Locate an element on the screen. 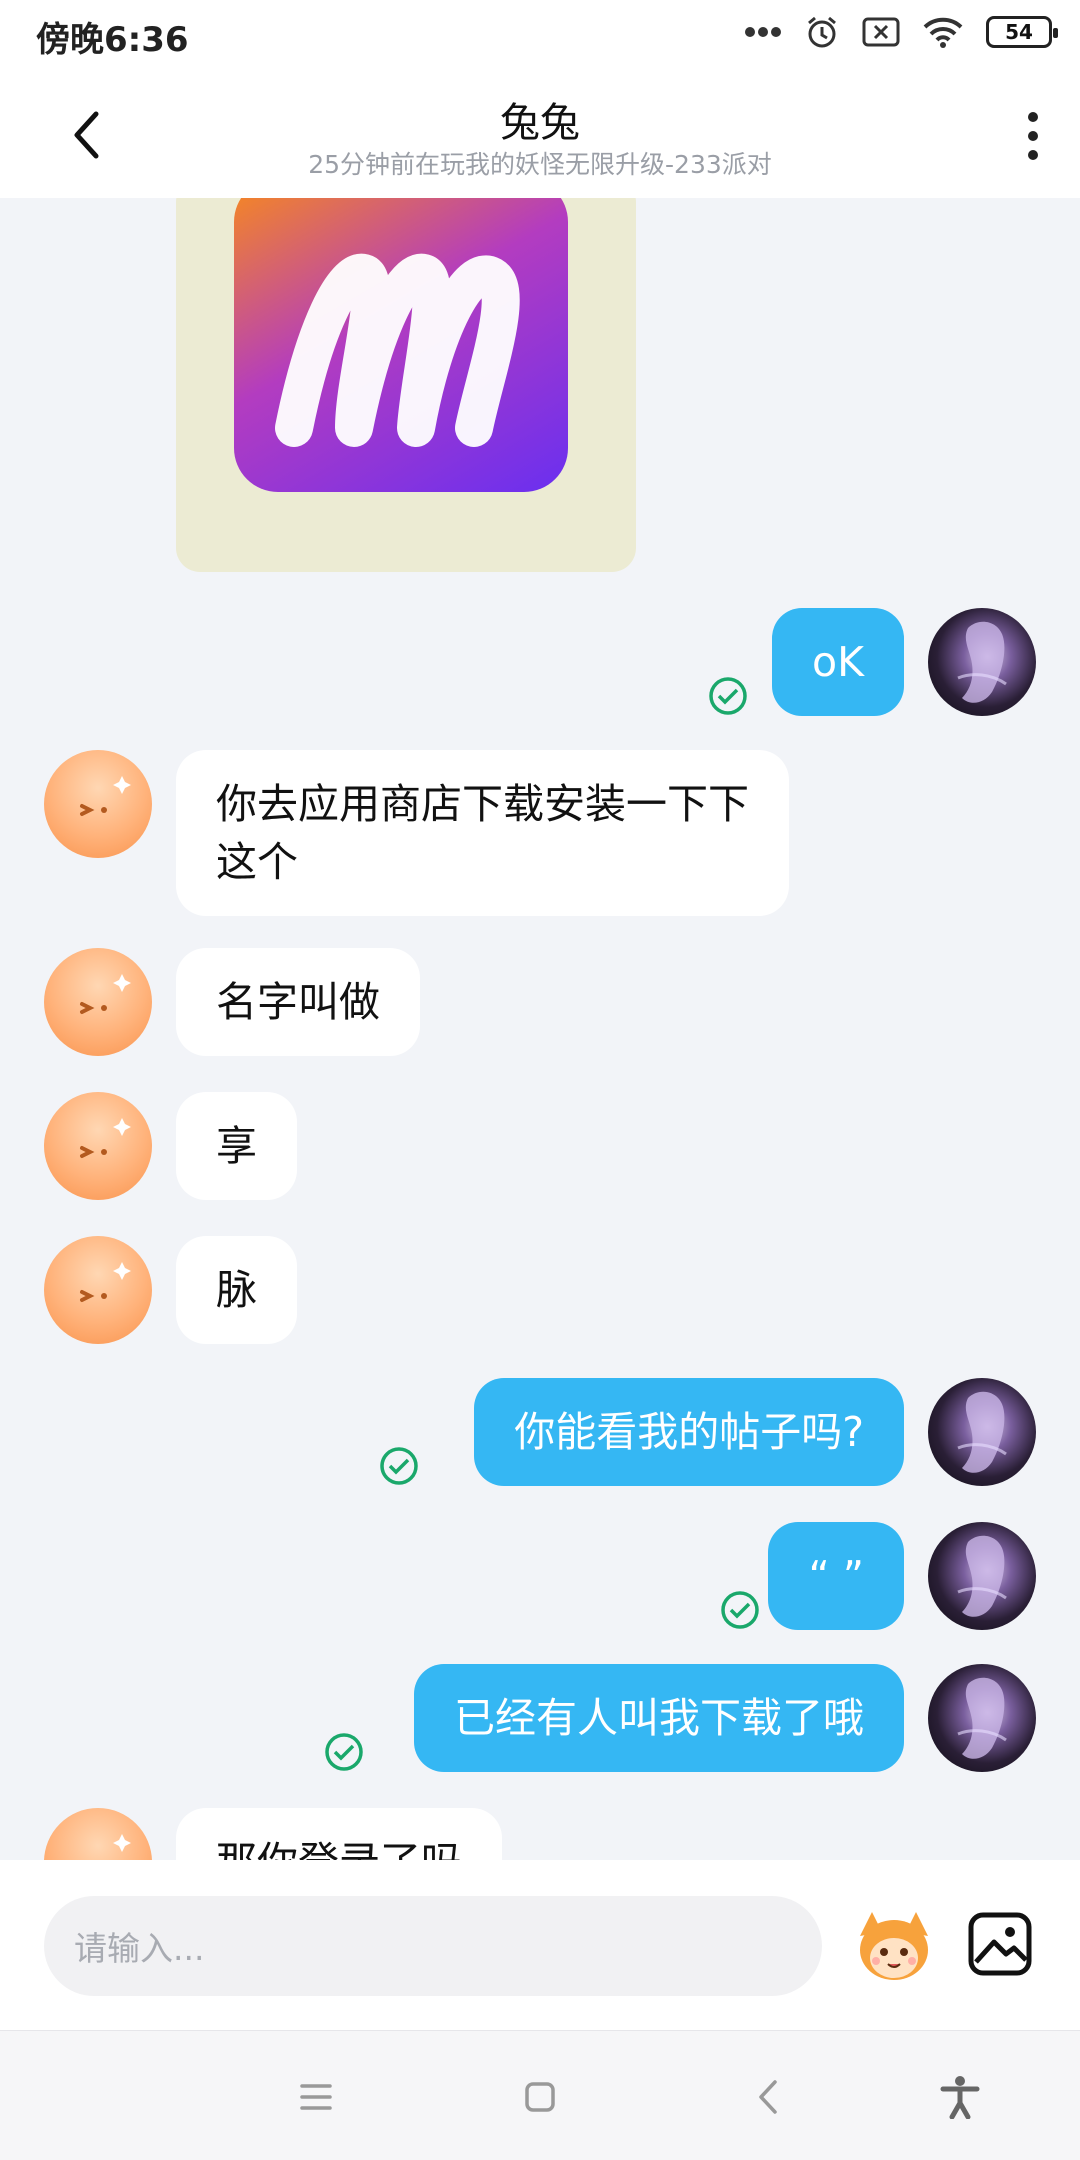 The height and width of the screenshot is (2160, 1080). message-bubble-incoming: 你去应用商店下载安装一下下 这个 is located at coordinates (482, 833).